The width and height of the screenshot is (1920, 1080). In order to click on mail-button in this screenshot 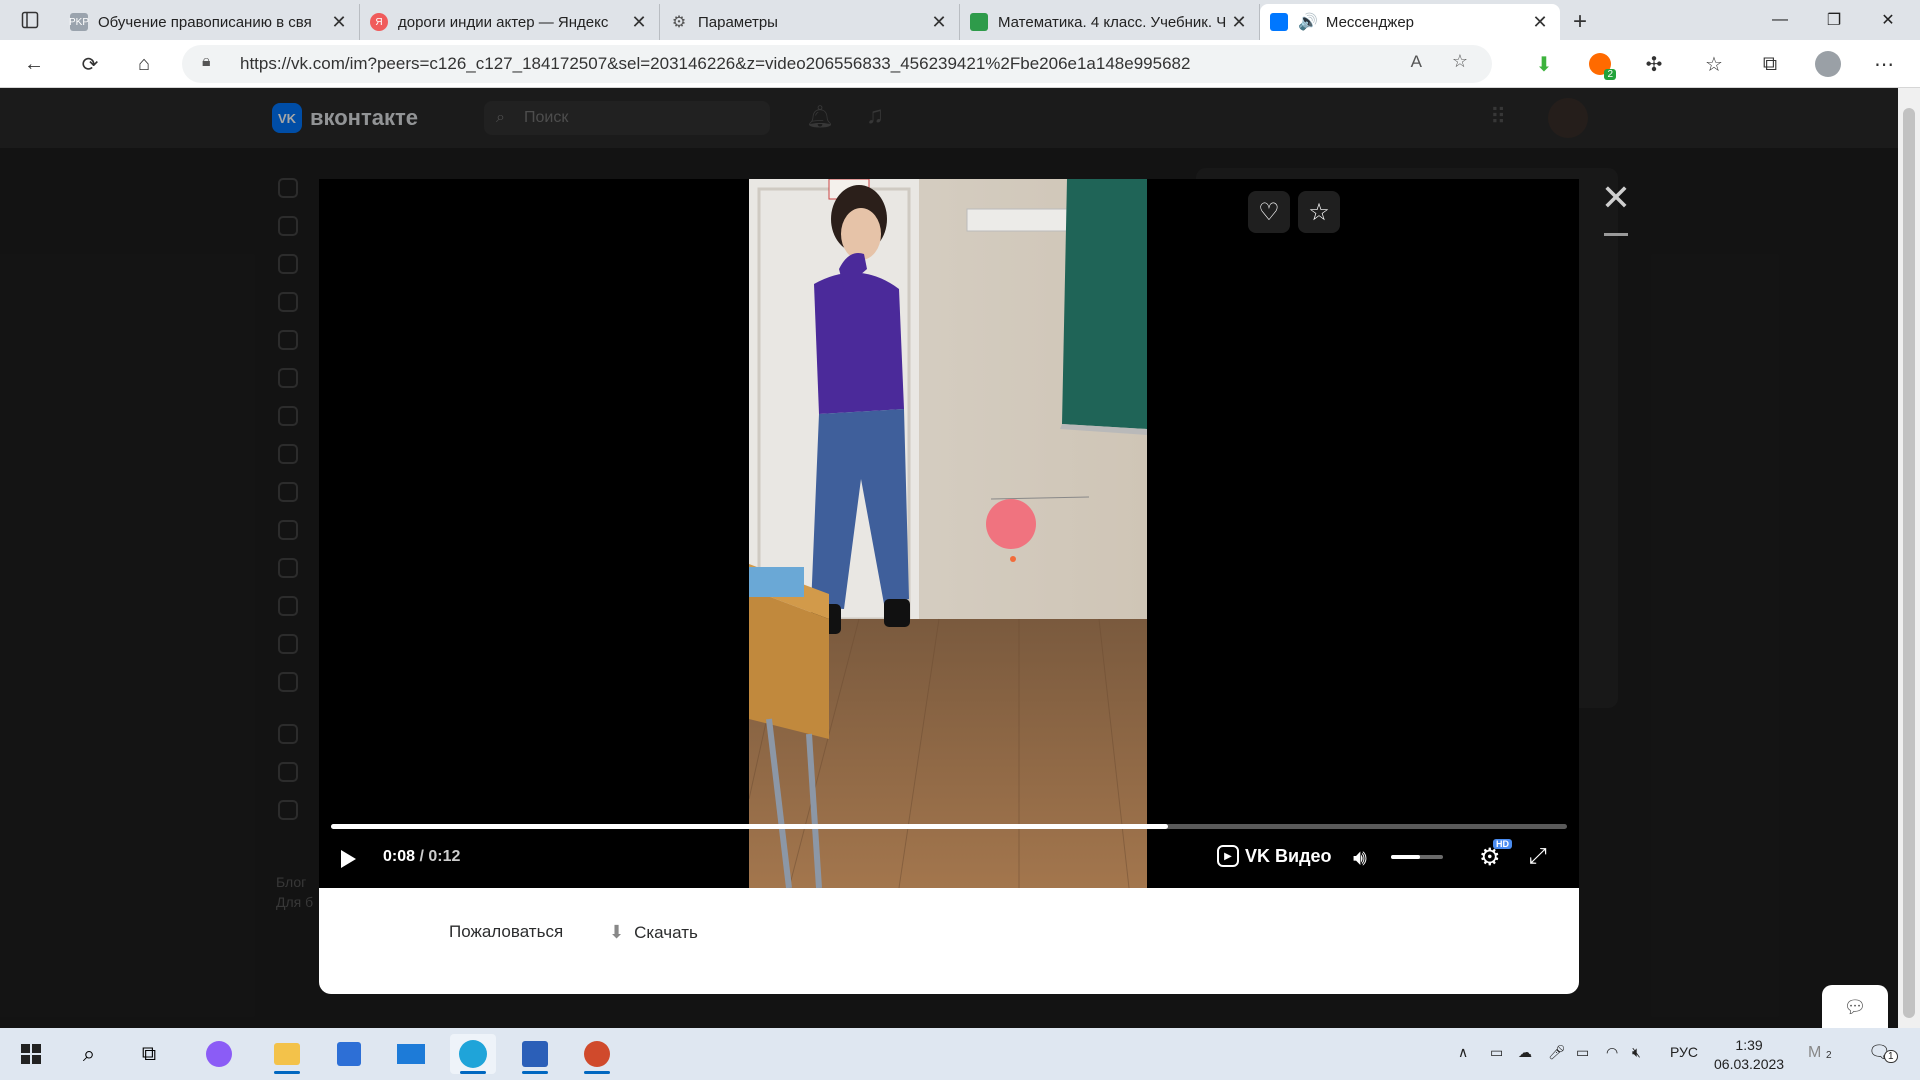, I will do `click(411, 1054)`.